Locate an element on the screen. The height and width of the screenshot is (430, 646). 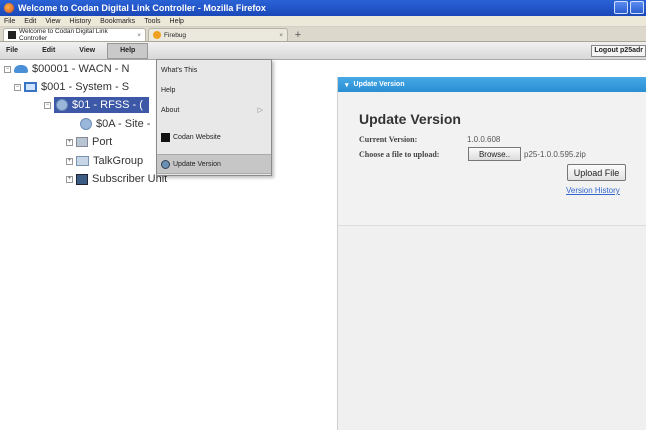
panel-header-title: Update Version is located at coordinates (379, 84).